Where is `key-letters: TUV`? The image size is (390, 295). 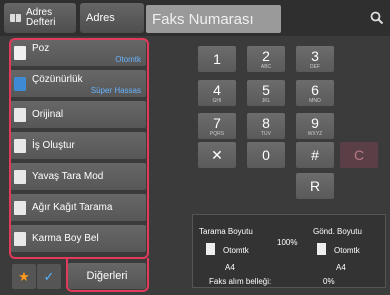 key-letters: TUV is located at coordinates (266, 134).